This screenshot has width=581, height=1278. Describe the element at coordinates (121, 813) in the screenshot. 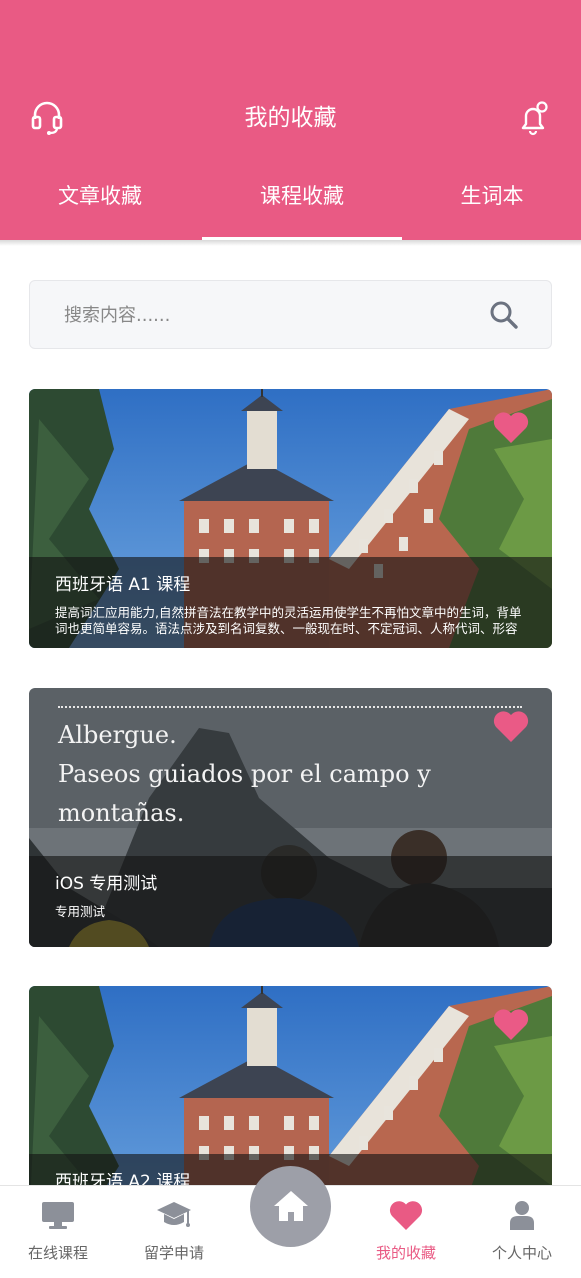

I see `slide-line: montañas.` at that location.